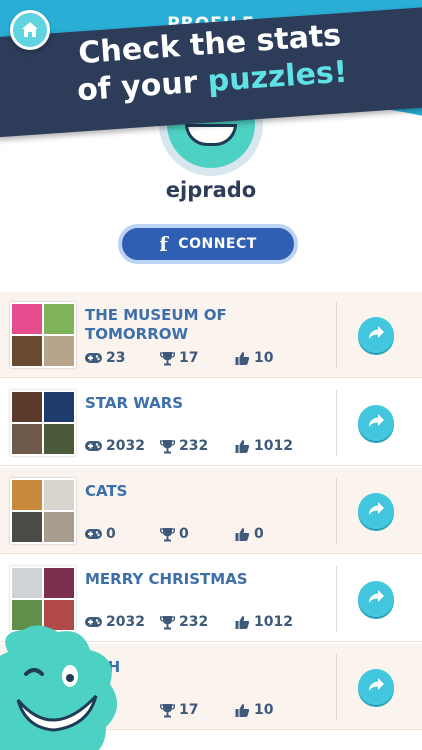 The width and height of the screenshot is (422, 750). I want to click on mascot-icon, so click(58, 687).